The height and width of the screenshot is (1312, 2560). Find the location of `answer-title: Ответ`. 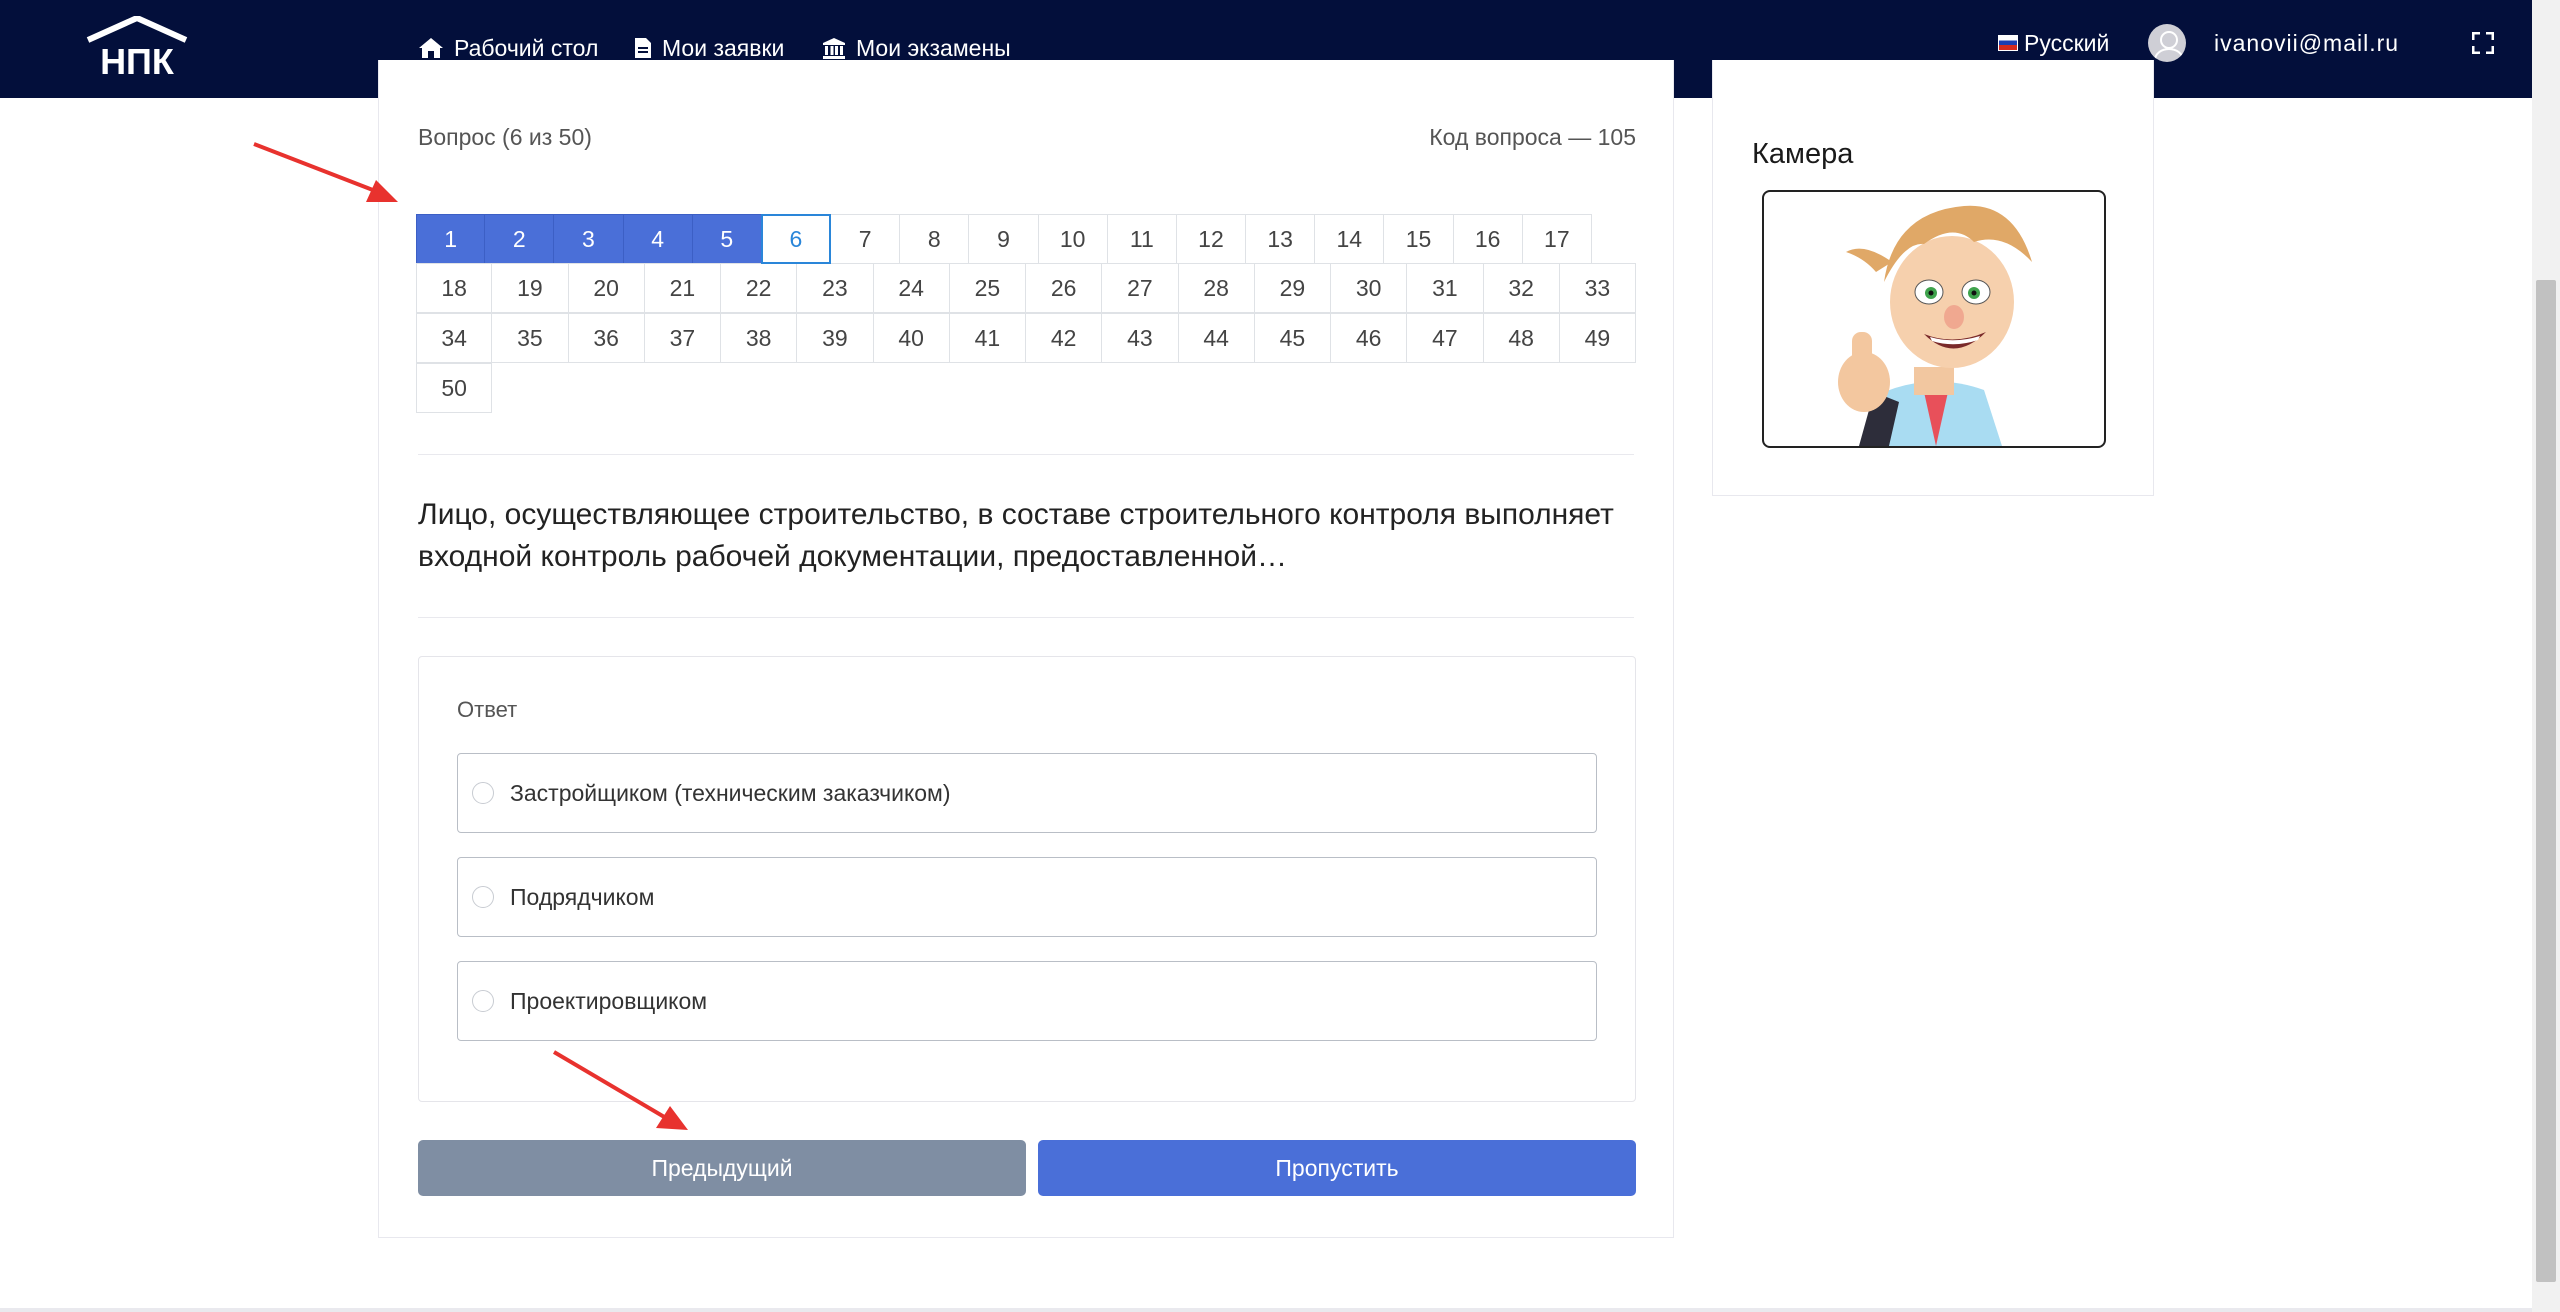

answer-title: Ответ is located at coordinates (487, 709).